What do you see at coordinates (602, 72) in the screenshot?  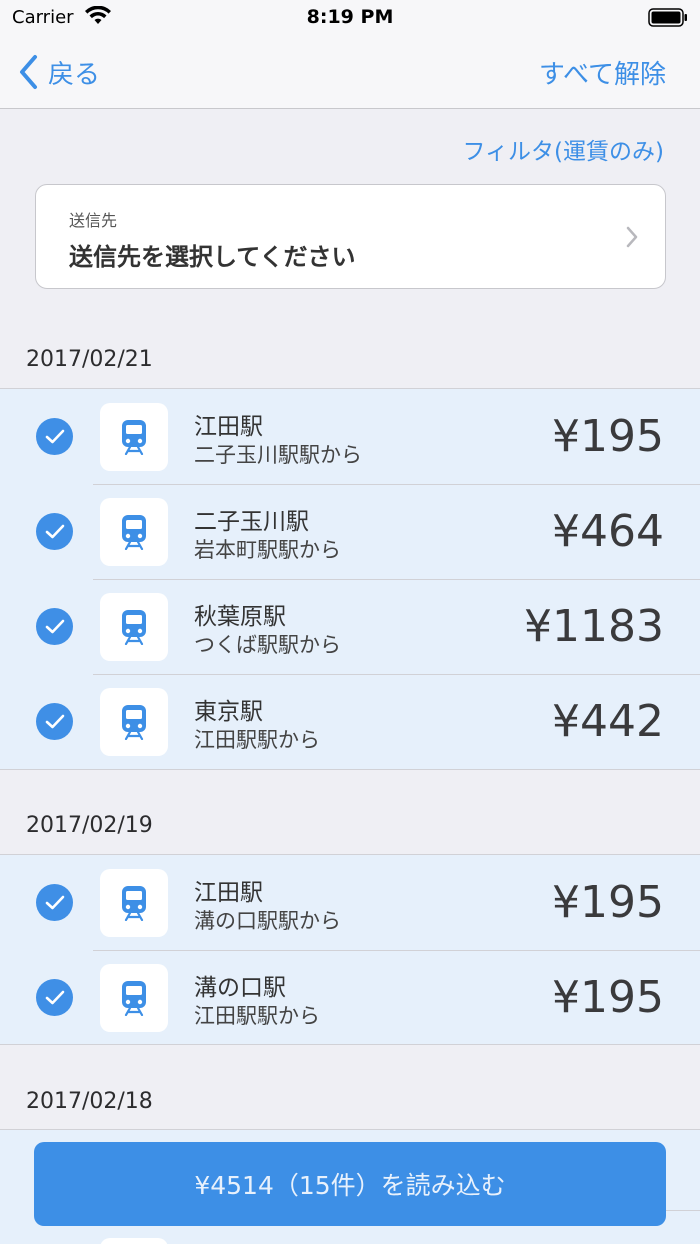 I see `clear-all-button: すべて解除` at bounding box center [602, 72].